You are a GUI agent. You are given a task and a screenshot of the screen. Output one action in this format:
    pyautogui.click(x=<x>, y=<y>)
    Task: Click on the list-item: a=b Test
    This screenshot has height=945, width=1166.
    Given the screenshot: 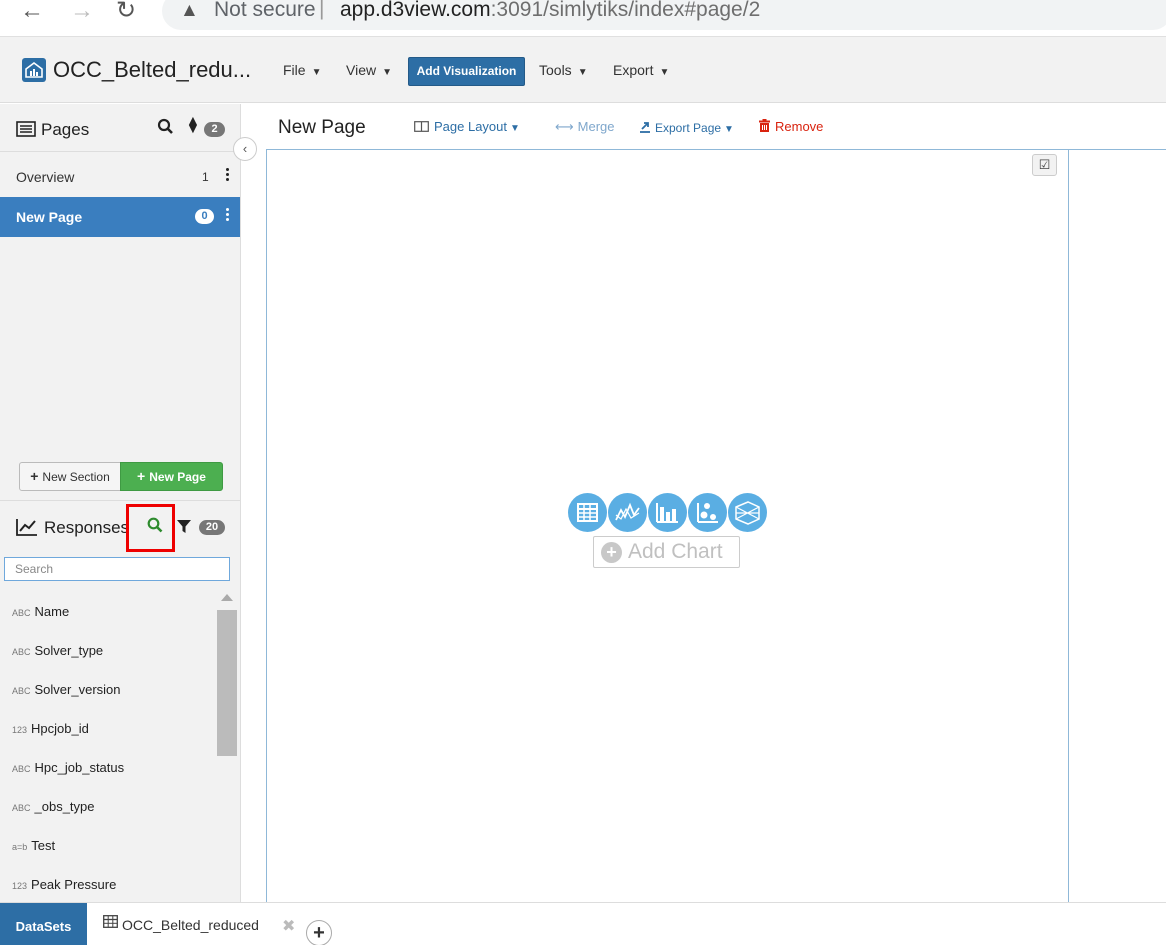 What is the action you would take?
    pyautogui.click(x=33, y=847)
    